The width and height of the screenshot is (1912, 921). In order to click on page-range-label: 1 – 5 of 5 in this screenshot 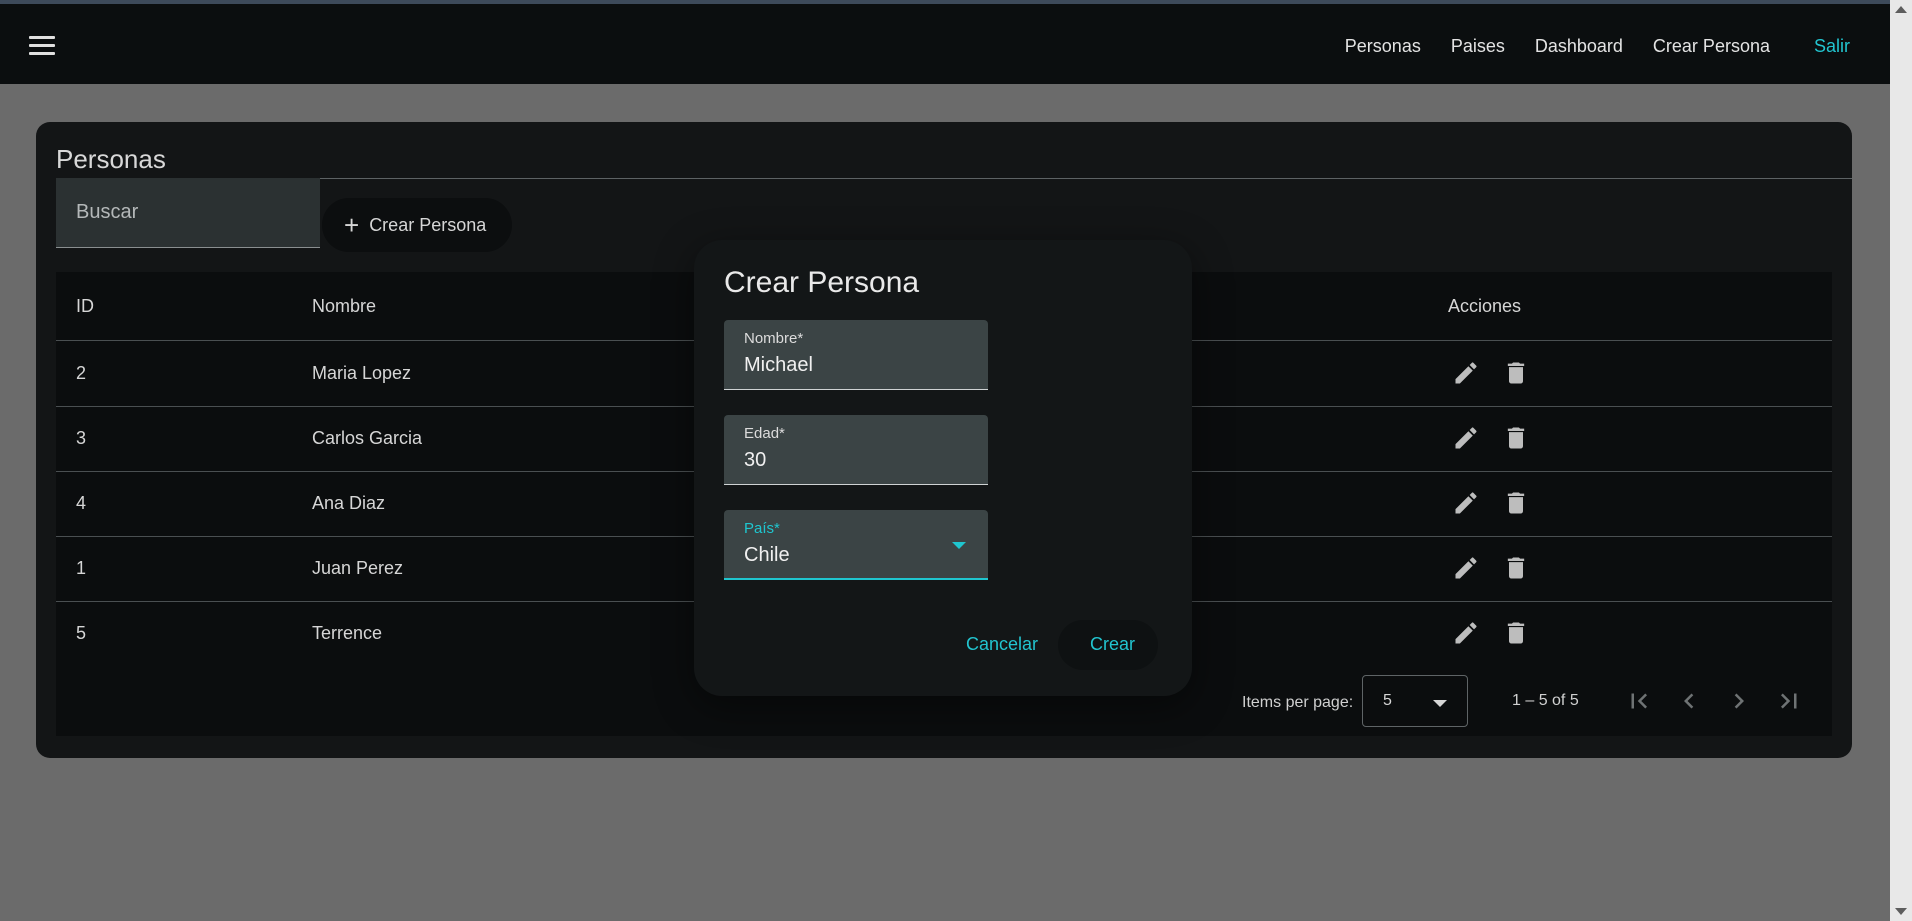, I will do `click(1545, 700)`.